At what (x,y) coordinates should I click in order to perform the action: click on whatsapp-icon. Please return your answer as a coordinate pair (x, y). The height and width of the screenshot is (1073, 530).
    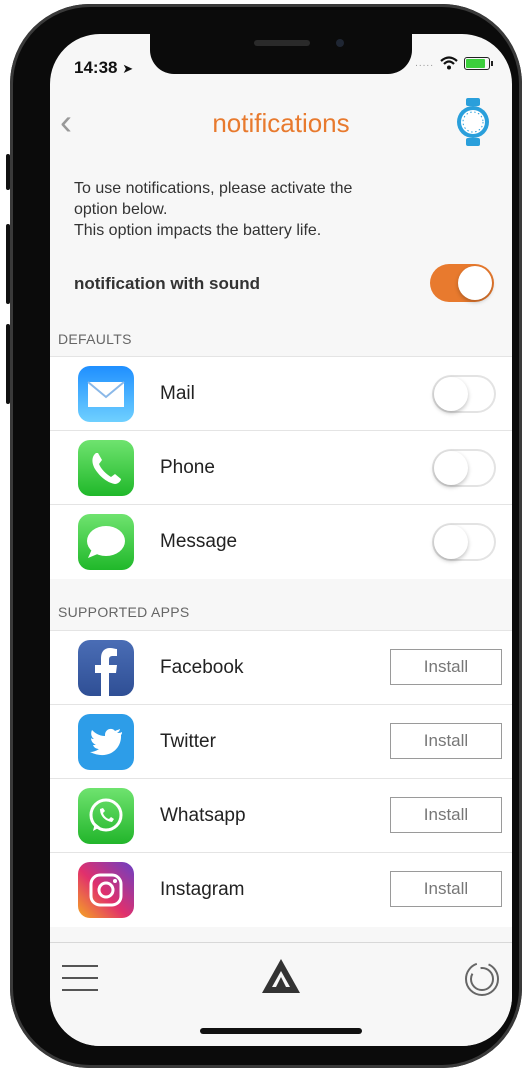
    Looking at the image, I should click on (106, 816).